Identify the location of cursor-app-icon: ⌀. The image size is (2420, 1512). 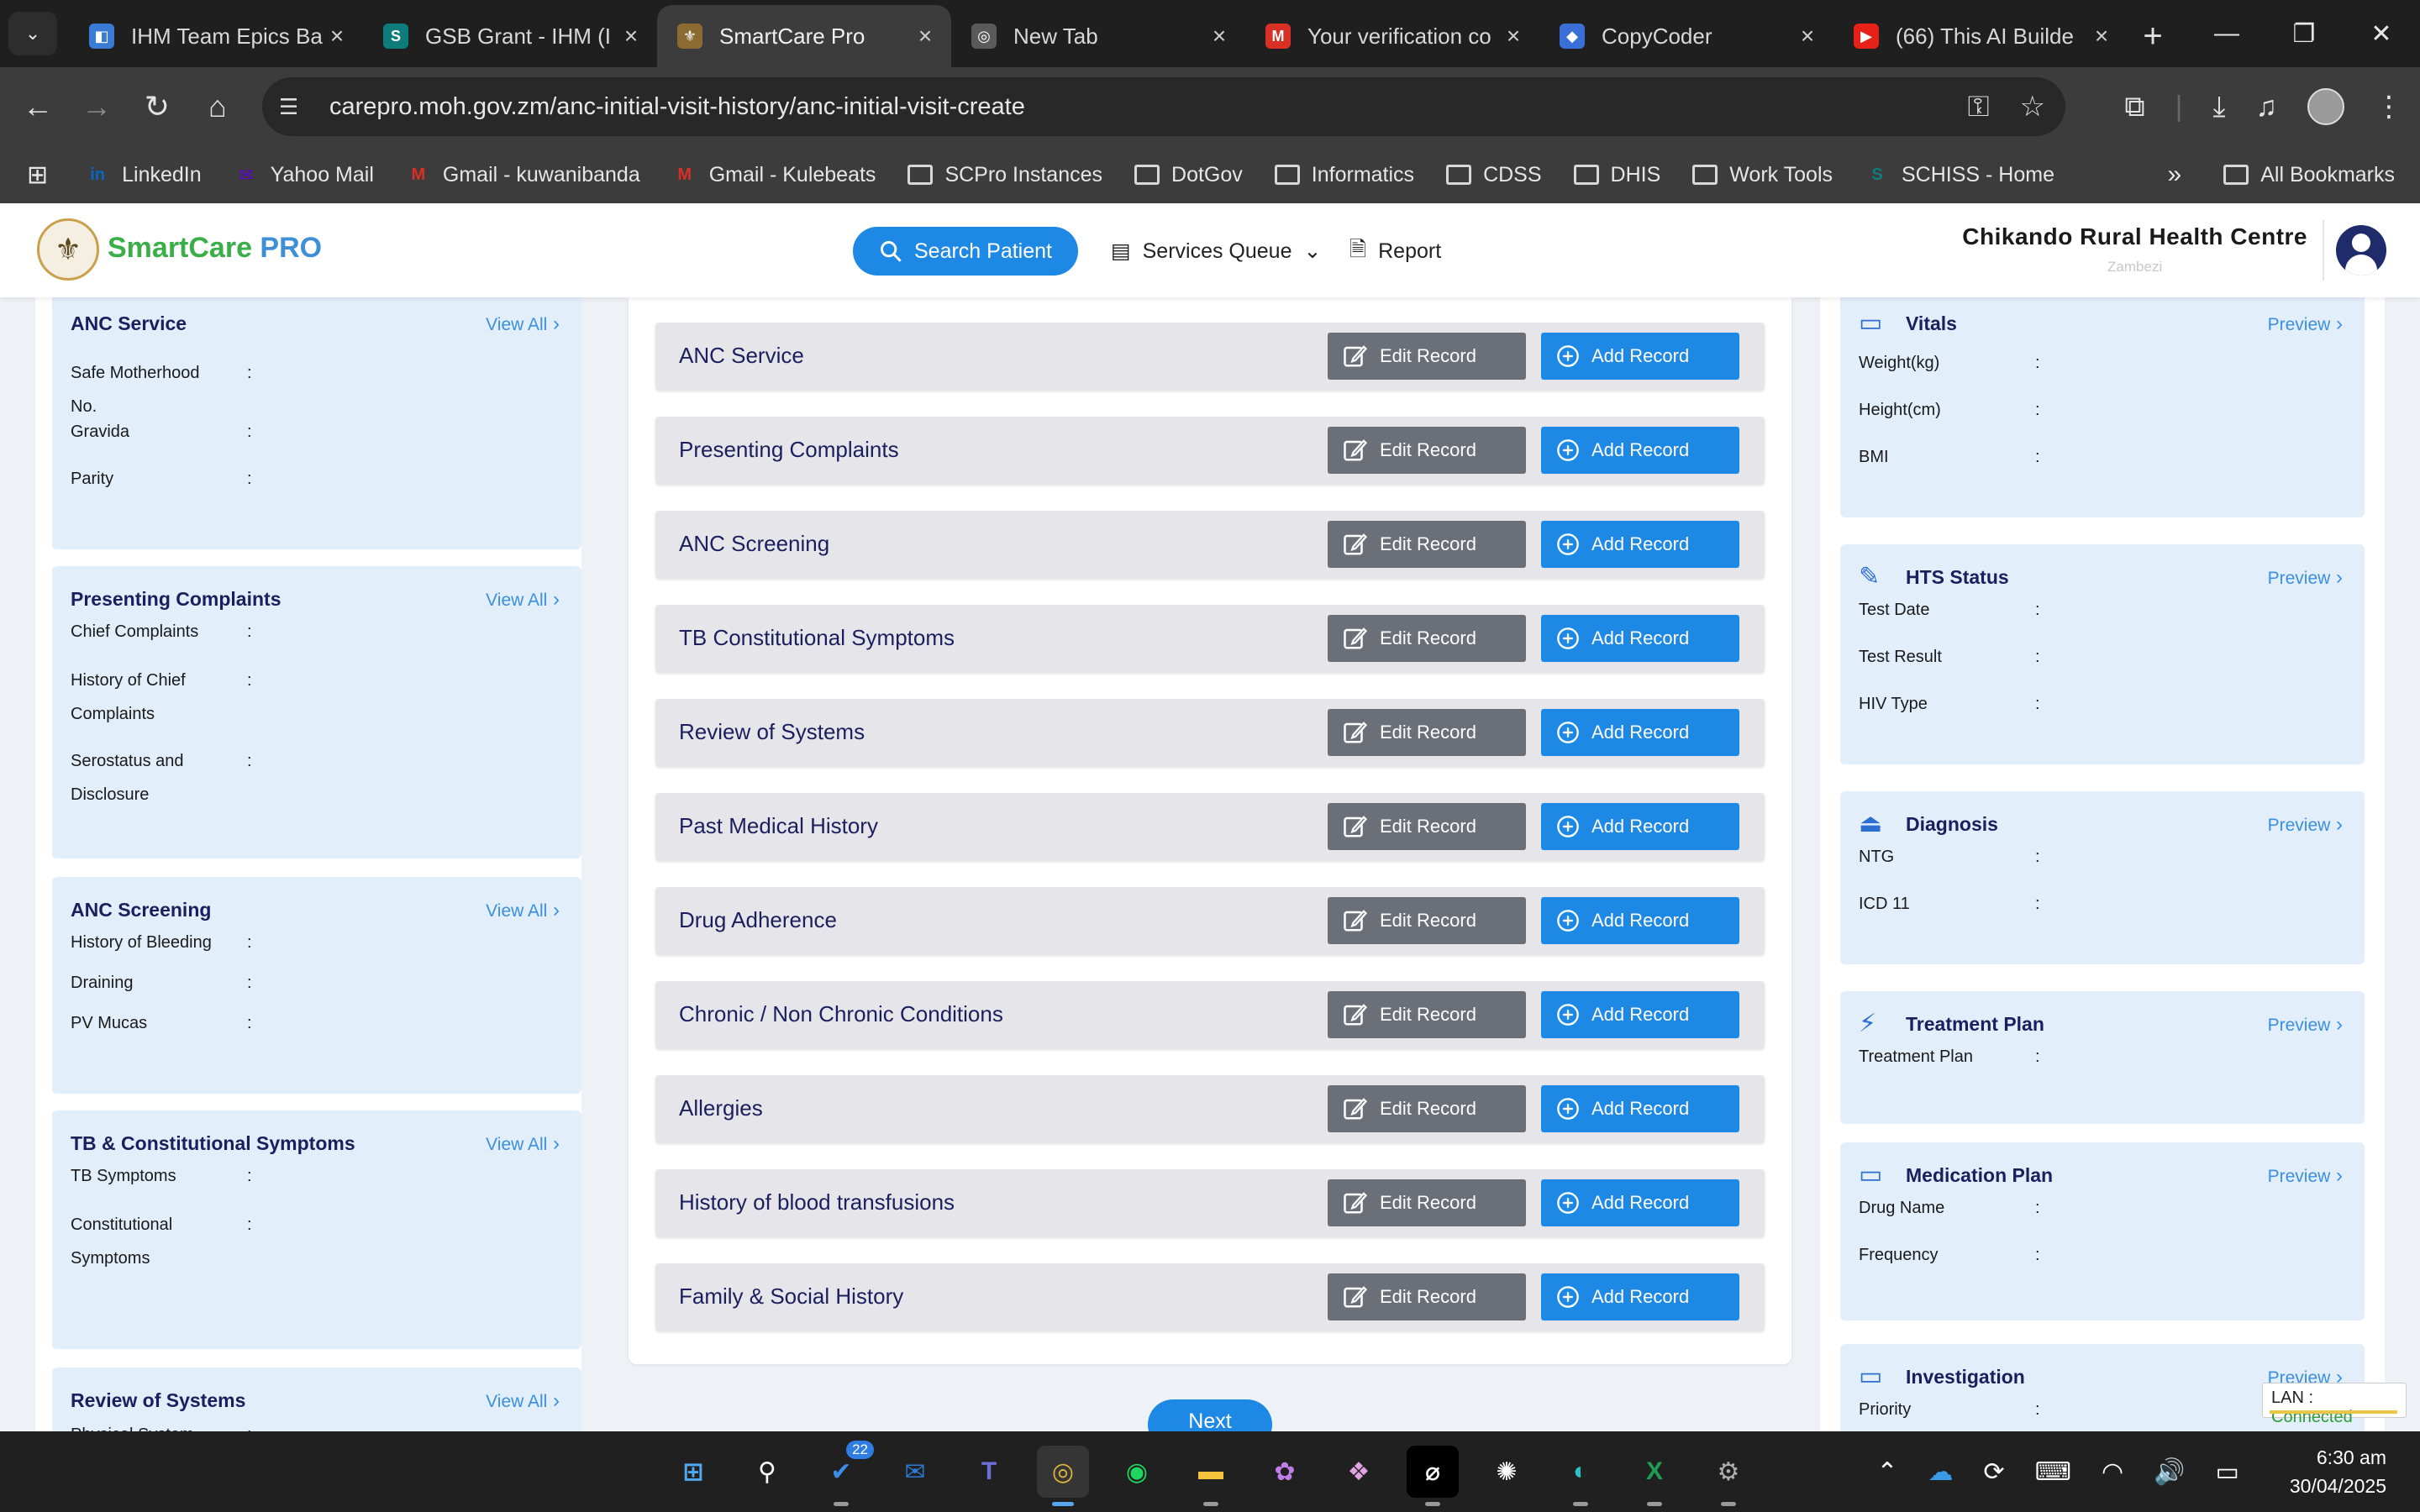
(1433, 1476).